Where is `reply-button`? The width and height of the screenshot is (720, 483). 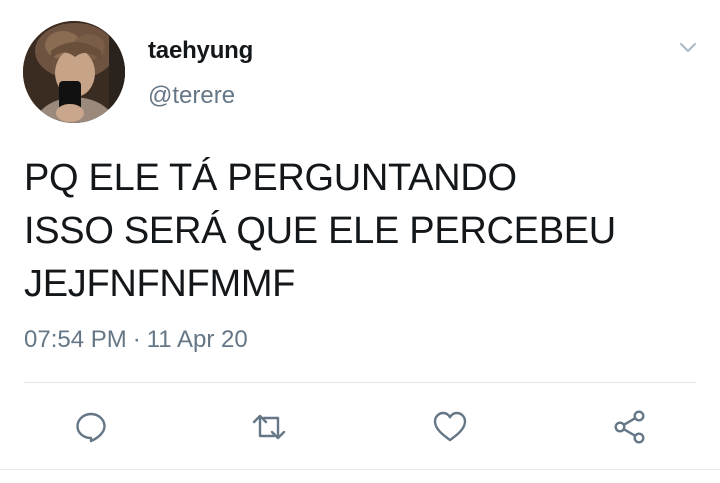
reply-button is located at coordinates (91, 427).